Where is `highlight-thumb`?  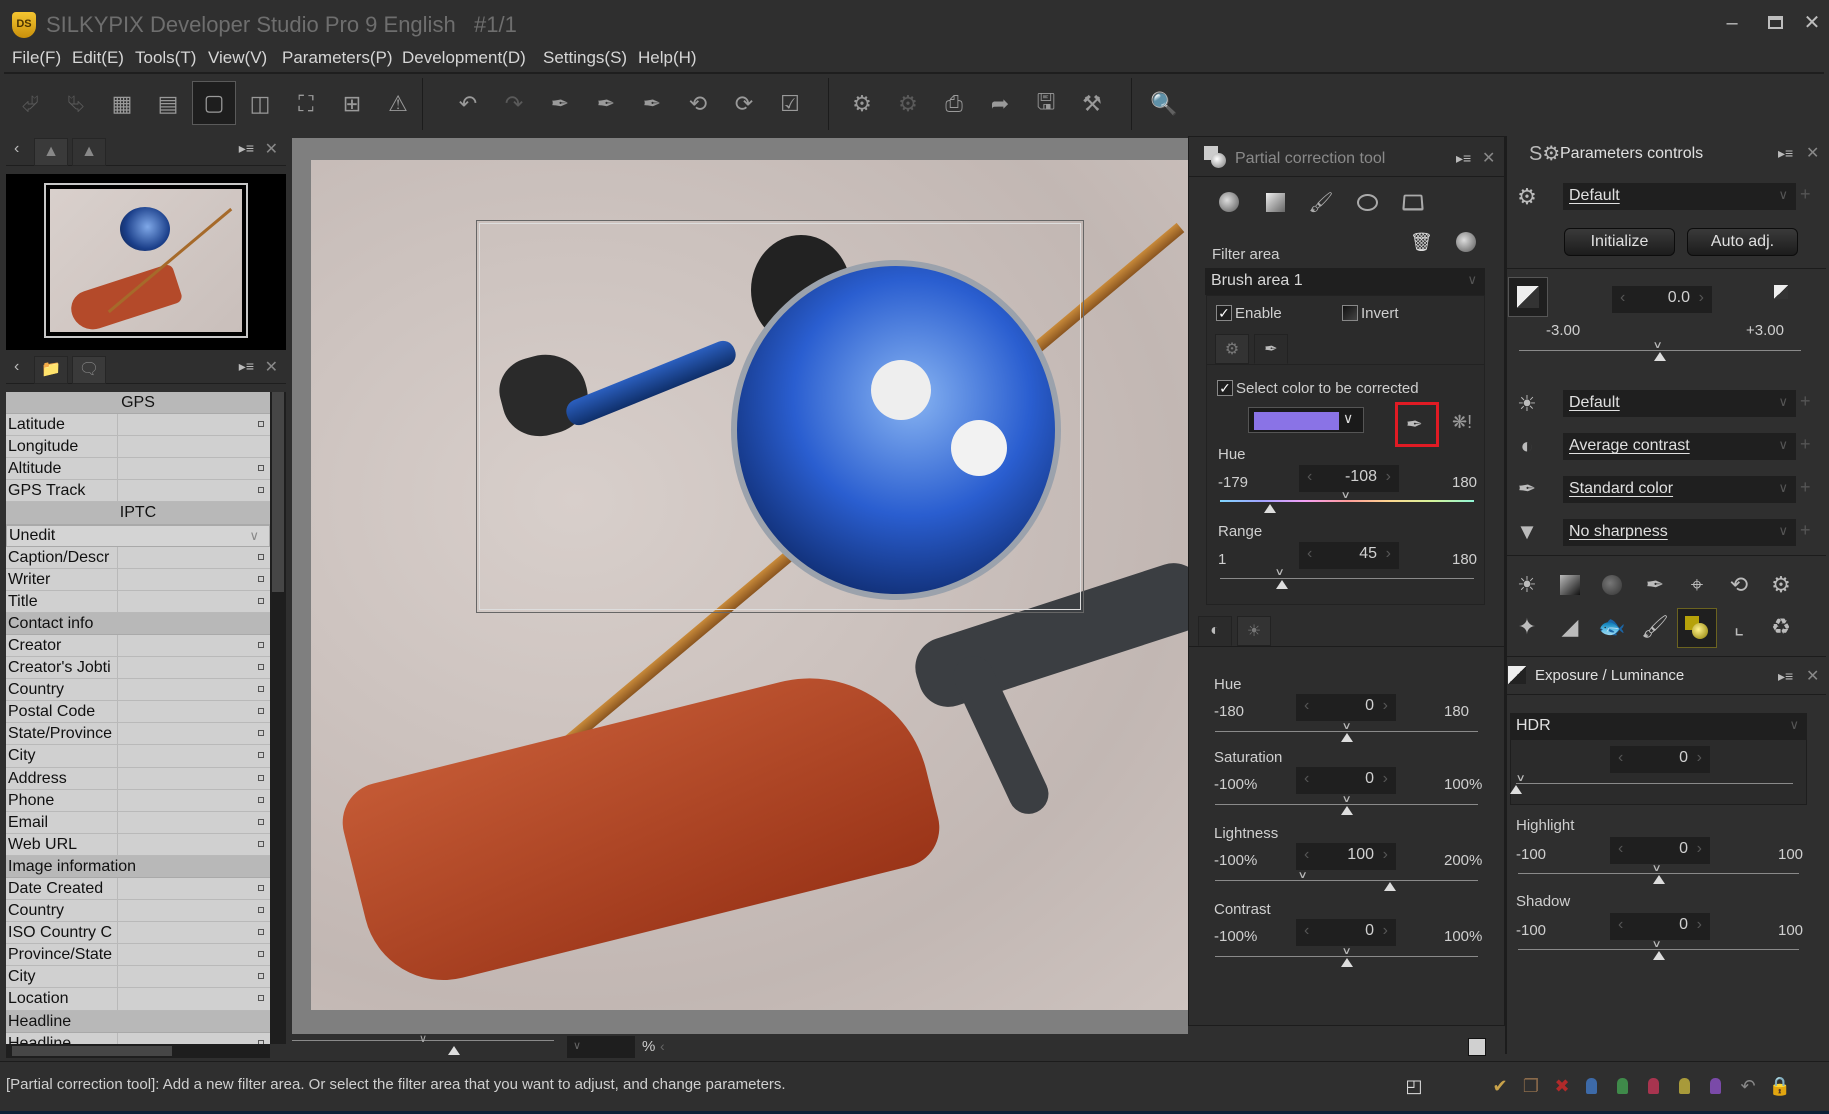 highlight-thumb is located at coordinates (1658, 879).